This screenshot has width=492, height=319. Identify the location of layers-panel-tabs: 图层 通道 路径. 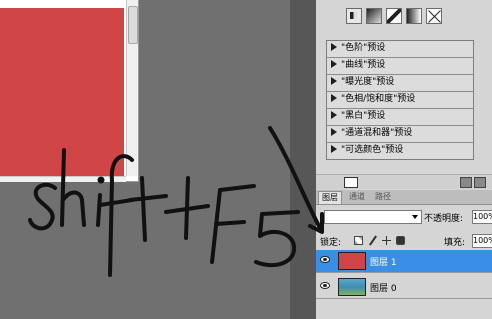
(404, 197).